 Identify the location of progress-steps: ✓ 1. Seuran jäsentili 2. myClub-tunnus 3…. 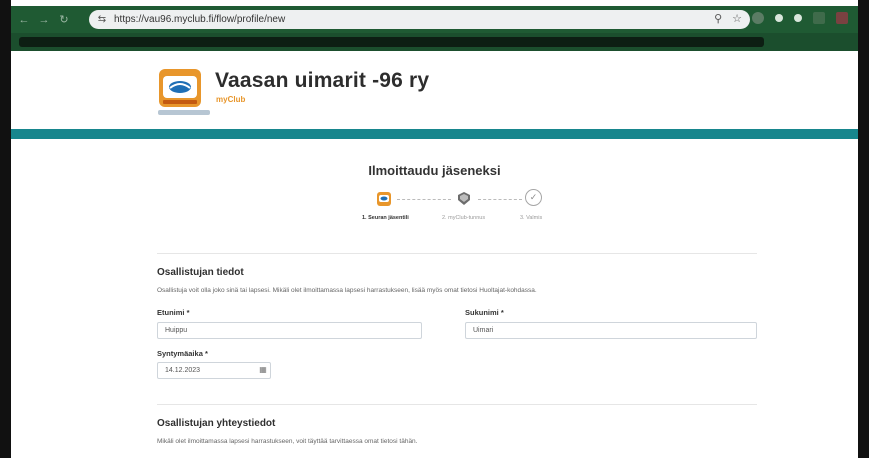
(443, 208).